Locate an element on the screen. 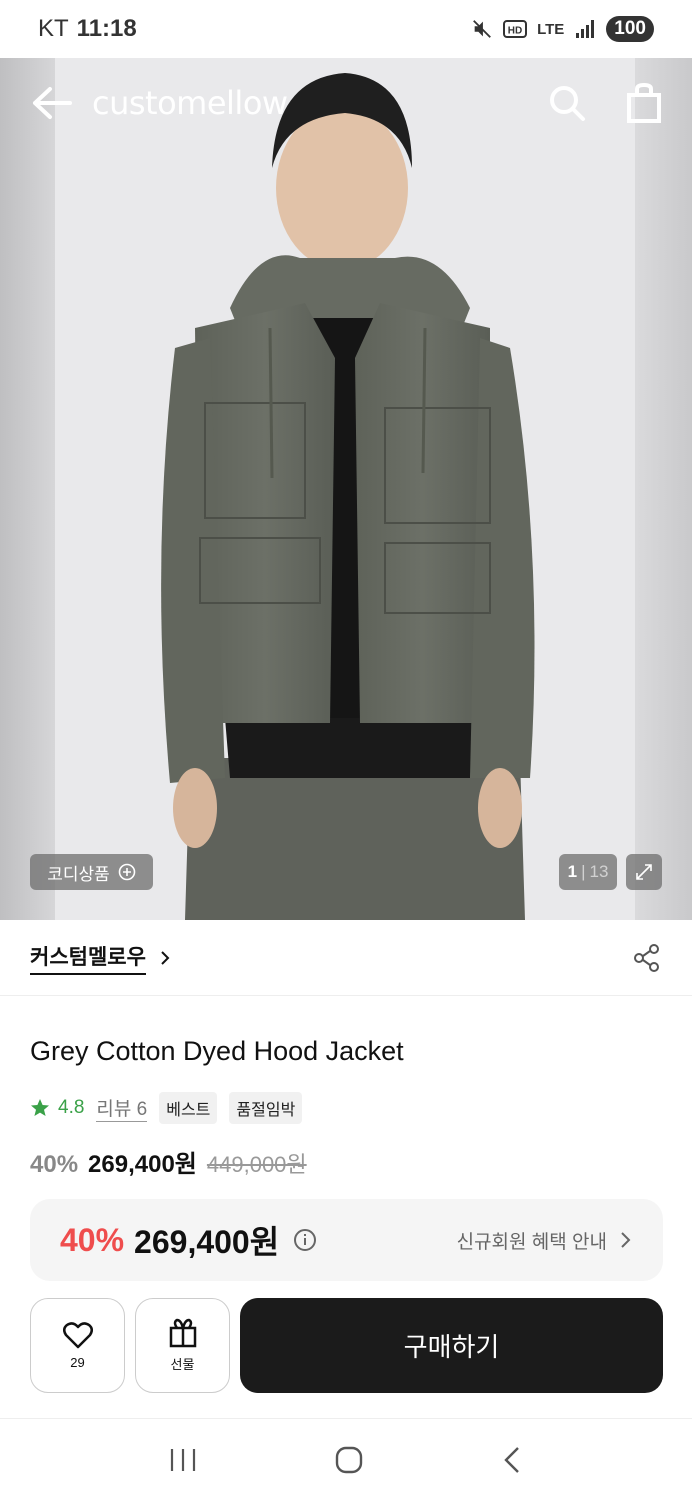 The image size is (692, 1500). image-counter: 1 | 13 is located at coordinates (588, 872).